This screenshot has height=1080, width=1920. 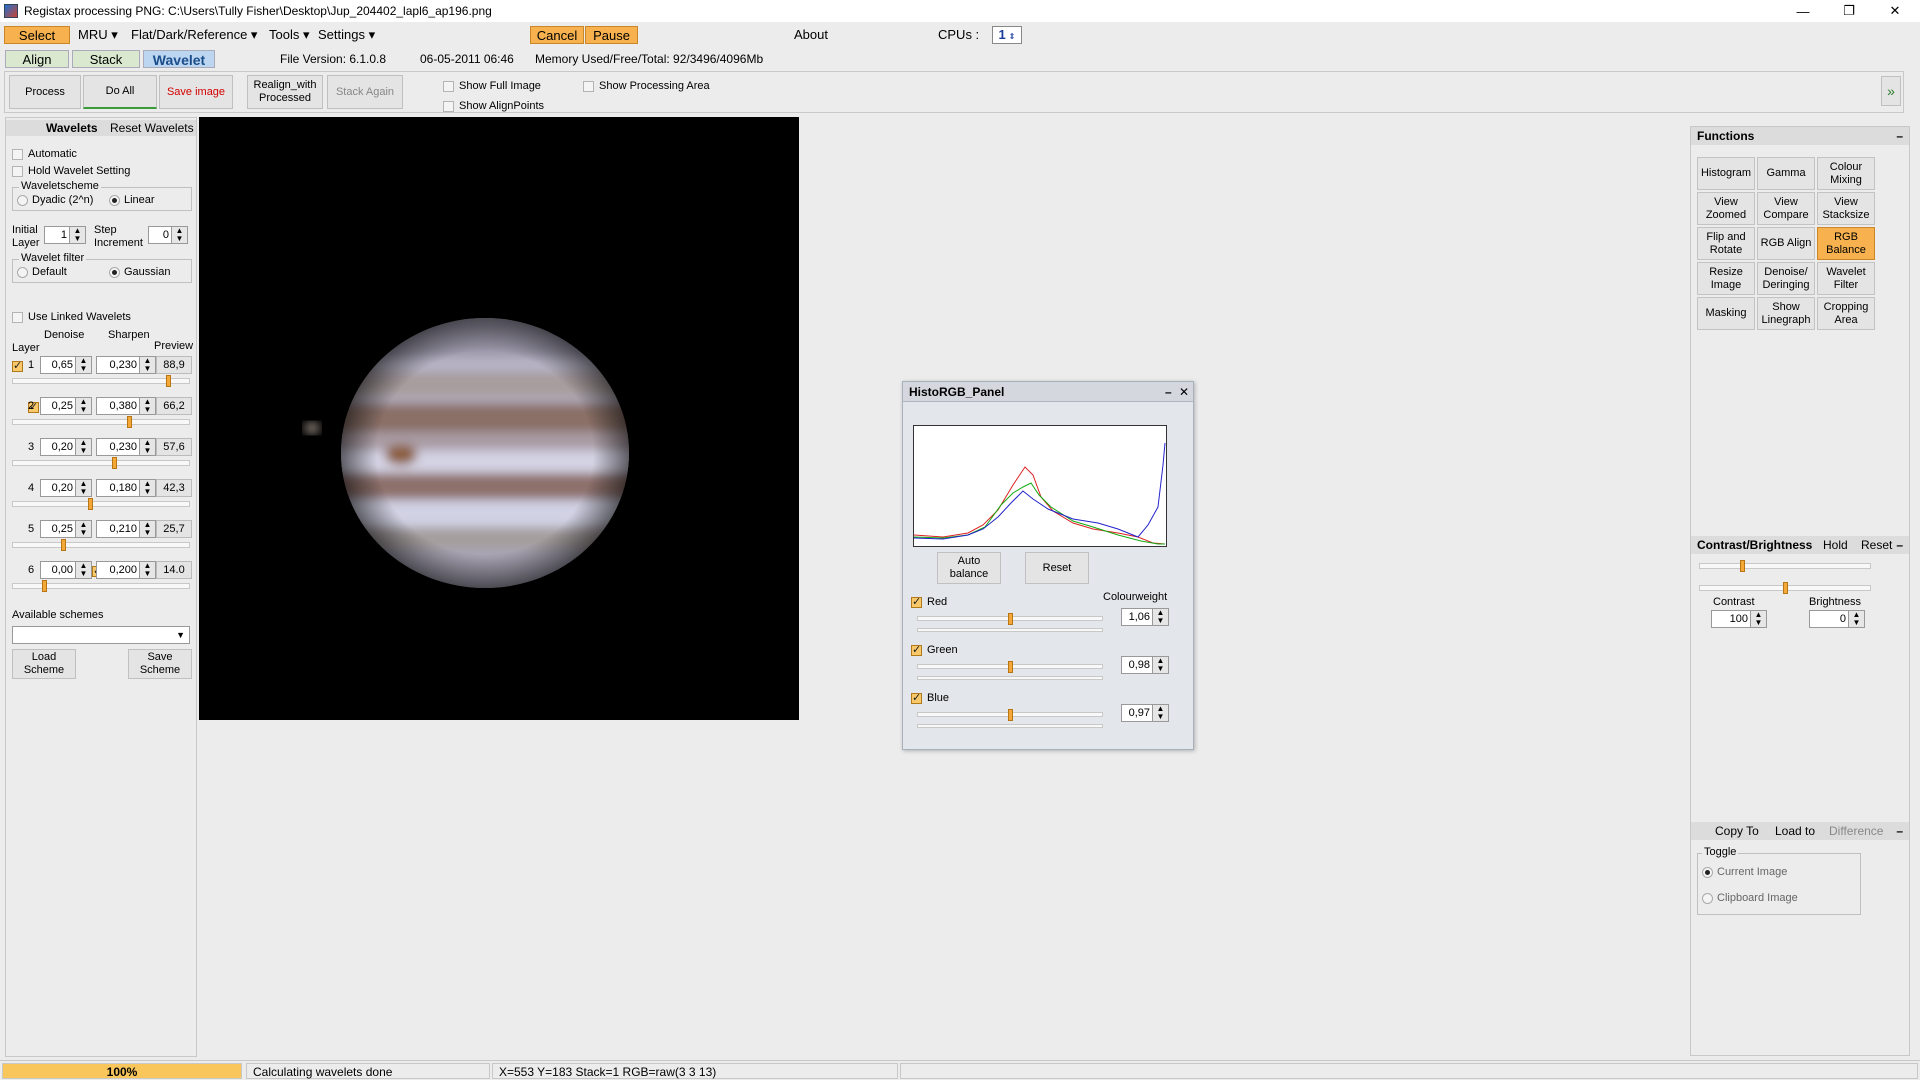 I want to click on close-window-button: ✕, so click(x=1895, y=11).